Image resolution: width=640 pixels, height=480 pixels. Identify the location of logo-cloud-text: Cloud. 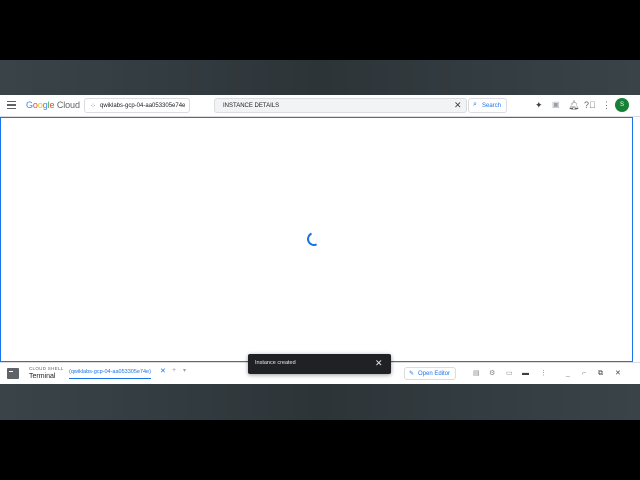
(68, 105).